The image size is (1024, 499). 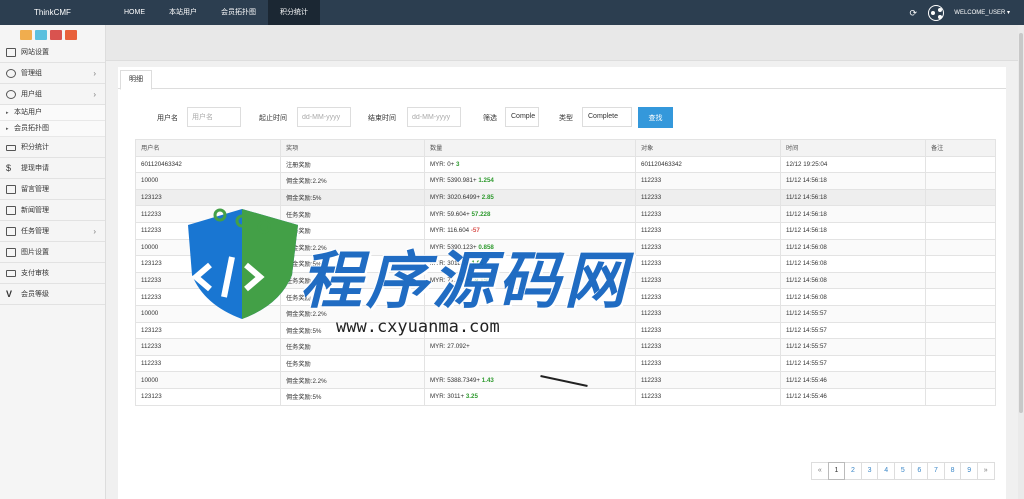 I want to click on col-target: 对象, so click(x=708, y=148).